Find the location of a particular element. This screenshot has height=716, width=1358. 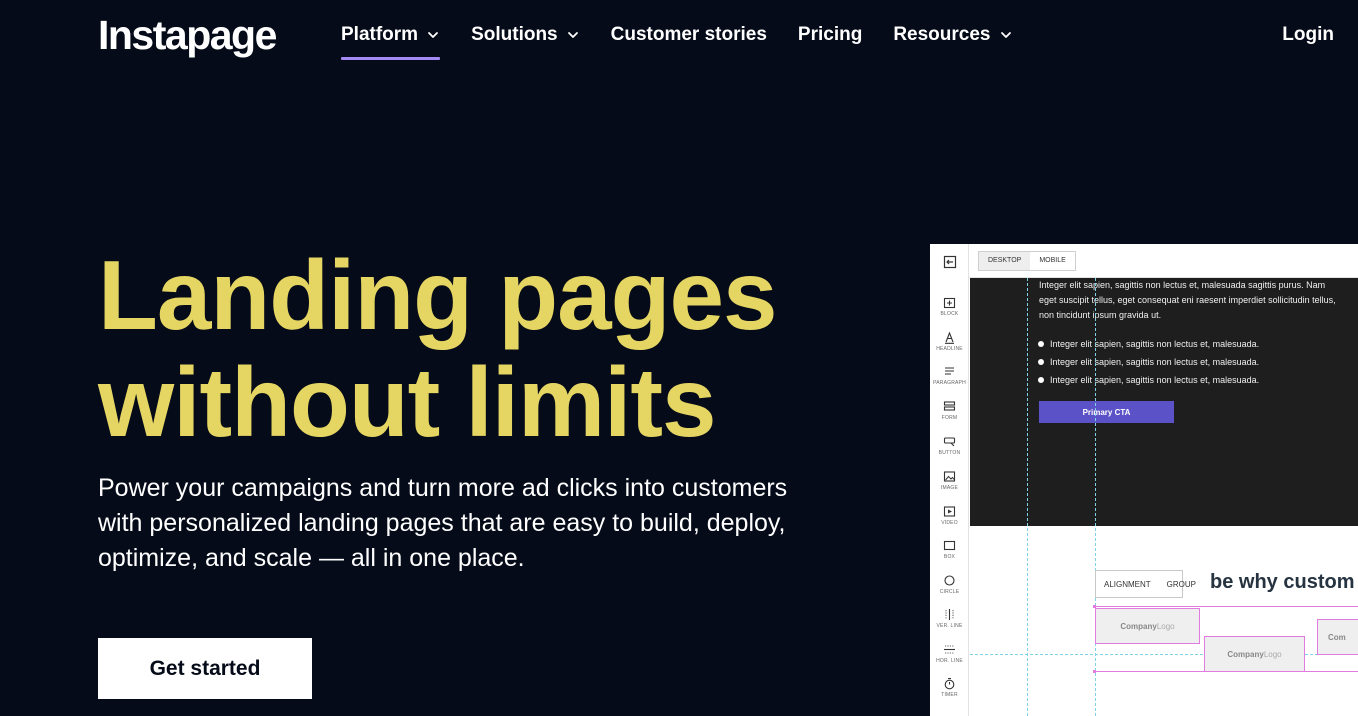

group-label: GROUP is located at coordinates (1181, 584).